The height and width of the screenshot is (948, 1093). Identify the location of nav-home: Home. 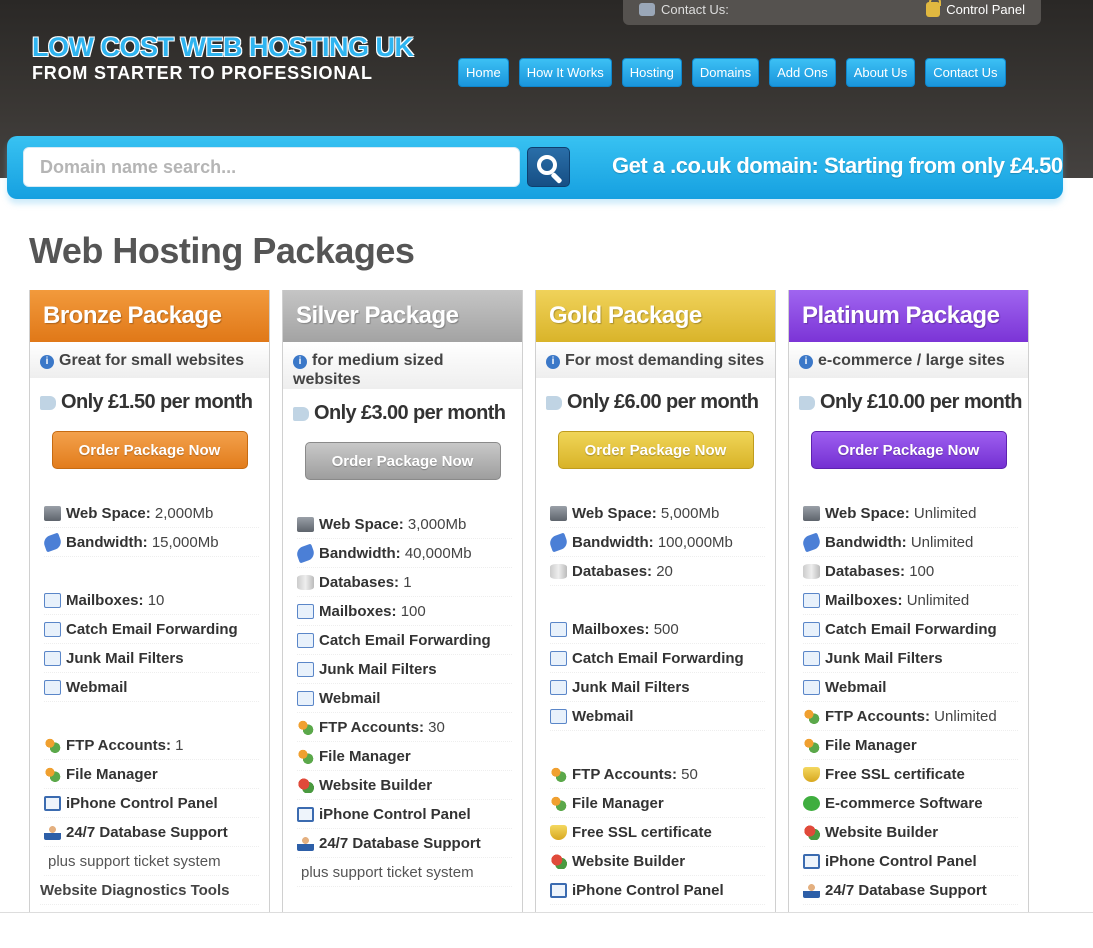
(483, 72).